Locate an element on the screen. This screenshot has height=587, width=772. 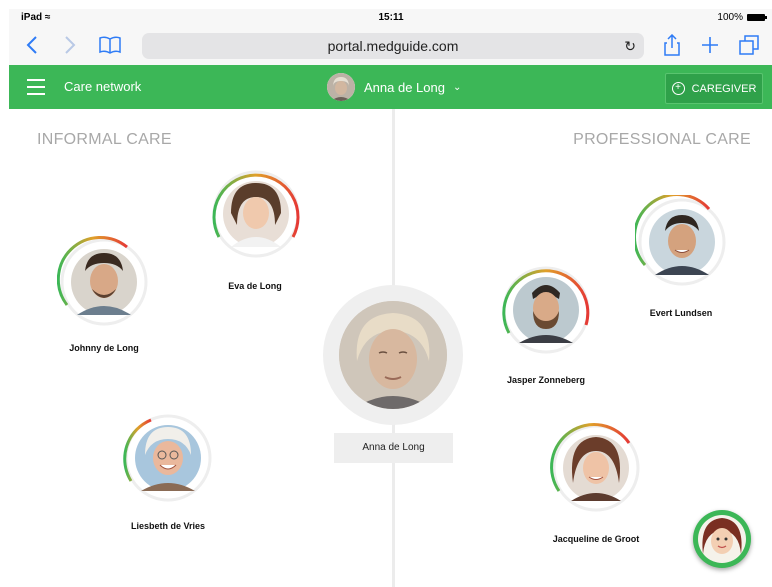
hamburger-menu-icon is located at coordinates (36, 87).